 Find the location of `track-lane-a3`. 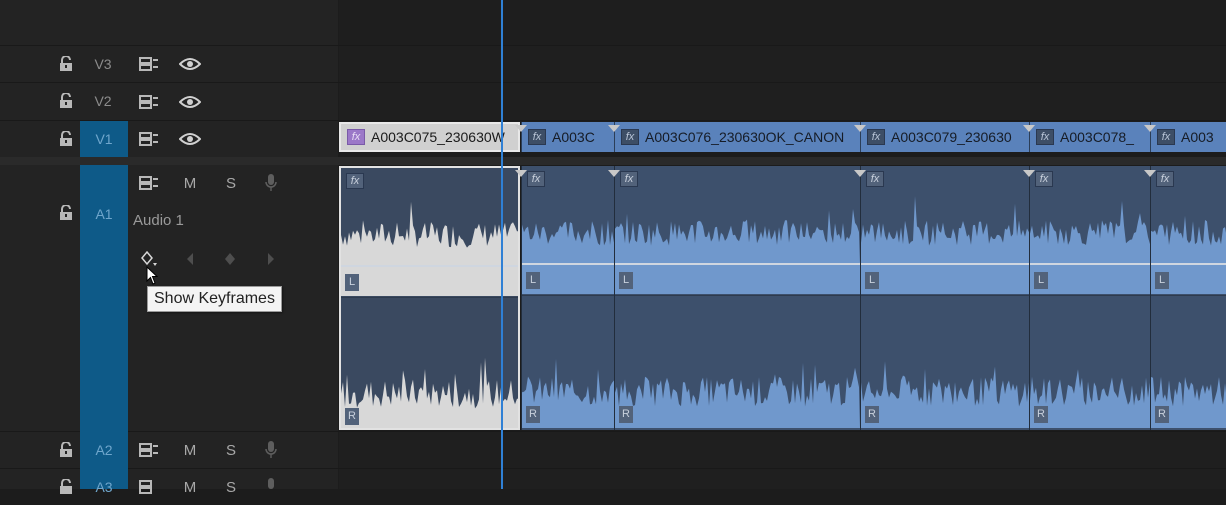

track-lane-a3 is located at coordinates (782, 479).